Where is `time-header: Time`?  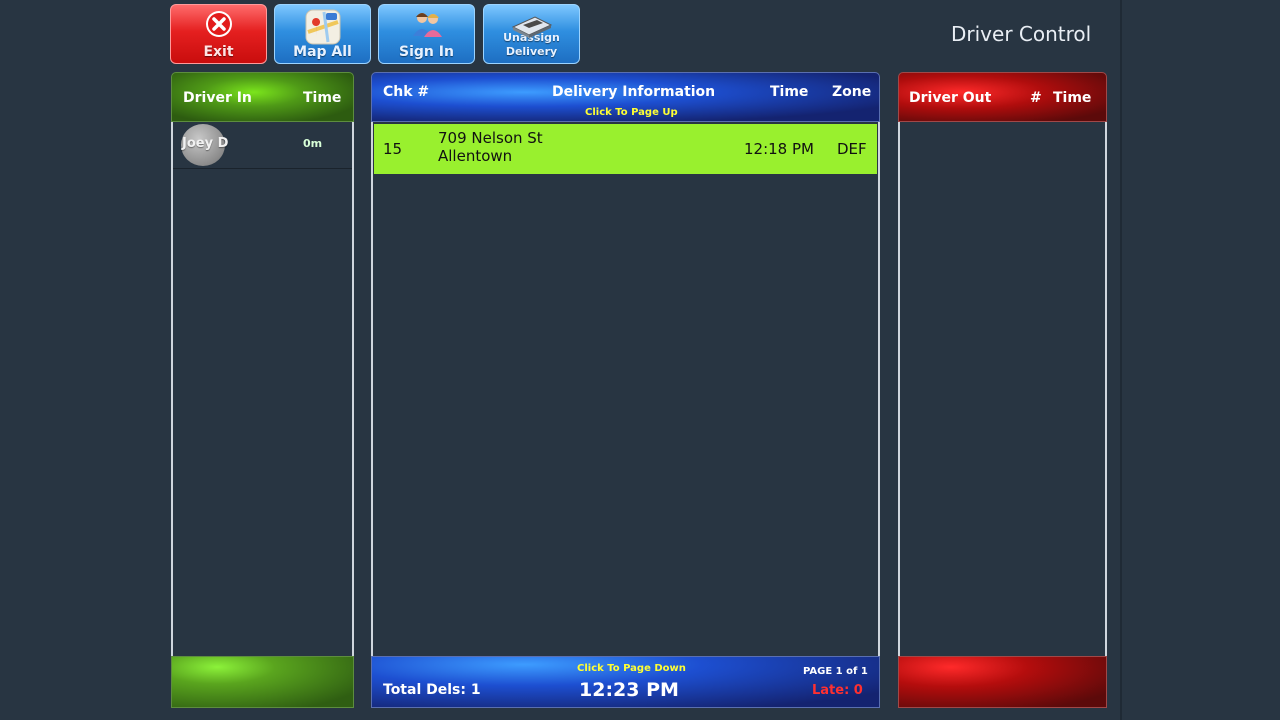
time-header: Time is located at coordinates (789, 92).